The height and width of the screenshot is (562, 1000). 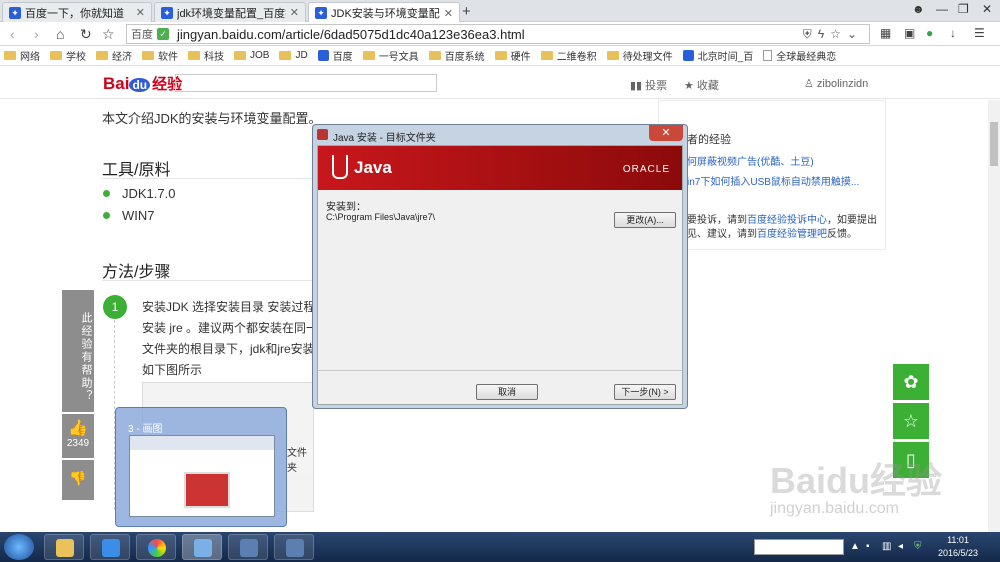 What do you see at coordinates (810, 34) in the screenshot?
I see `shield-icon: ⛨` at bounding box center [810, 34].